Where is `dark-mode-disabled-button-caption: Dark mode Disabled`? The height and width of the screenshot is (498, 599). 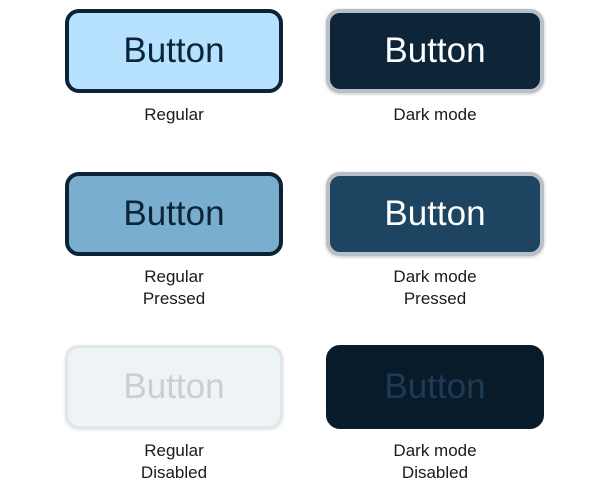
dark-mode-disabled-button-caption: Dark mode Disabled is located at coordinates (435, 462).